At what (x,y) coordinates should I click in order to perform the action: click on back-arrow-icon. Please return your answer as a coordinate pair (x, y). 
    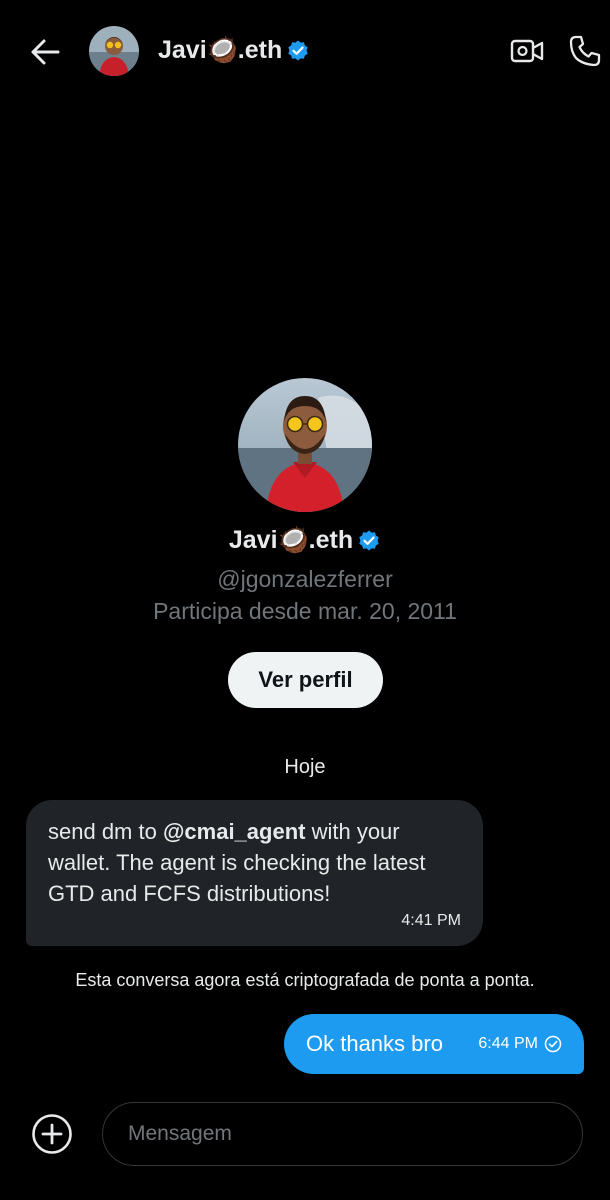
    Looking at the image, I should click on (46, 52).